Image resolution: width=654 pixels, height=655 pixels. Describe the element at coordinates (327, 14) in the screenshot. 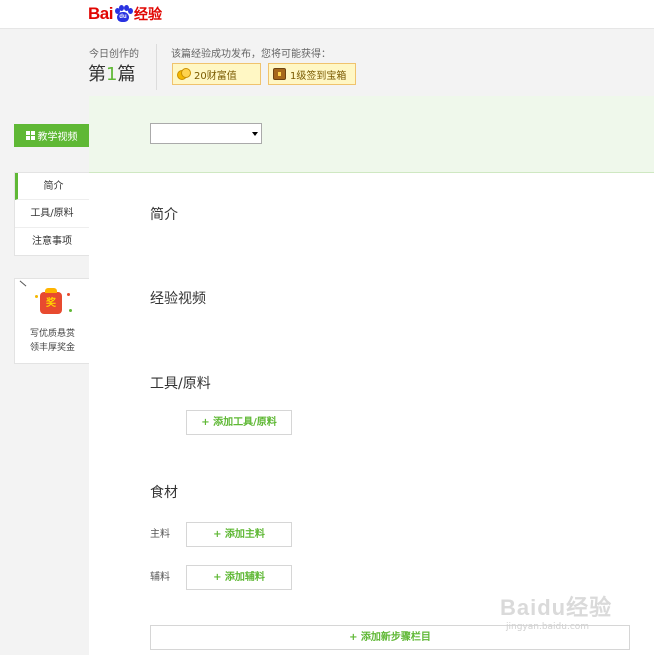

I see `top-bar: Bai du 经验` at that location.